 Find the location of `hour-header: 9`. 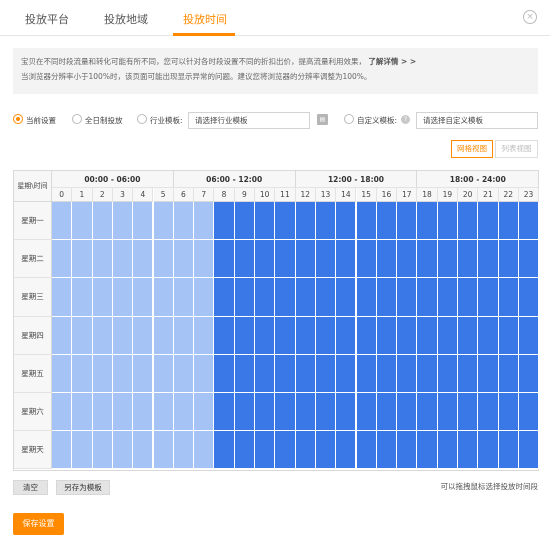

hour-header: 9 is located at coordinates (244, 195).